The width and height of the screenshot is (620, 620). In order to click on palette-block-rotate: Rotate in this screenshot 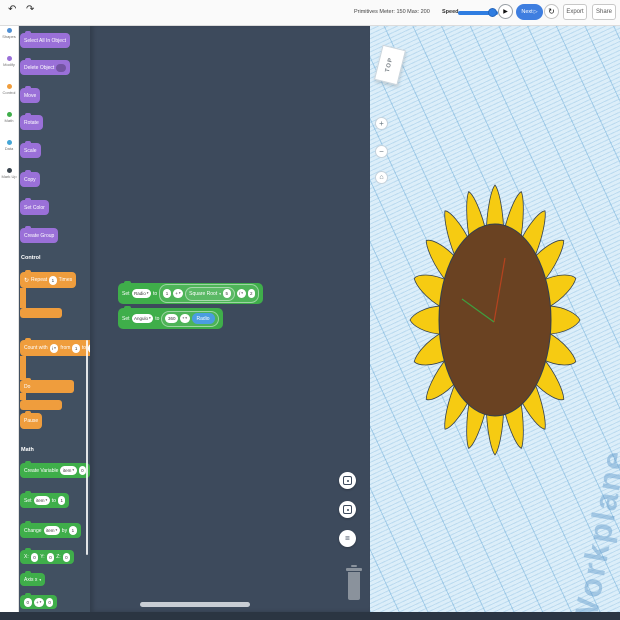, I will do `click(31, 121)`.